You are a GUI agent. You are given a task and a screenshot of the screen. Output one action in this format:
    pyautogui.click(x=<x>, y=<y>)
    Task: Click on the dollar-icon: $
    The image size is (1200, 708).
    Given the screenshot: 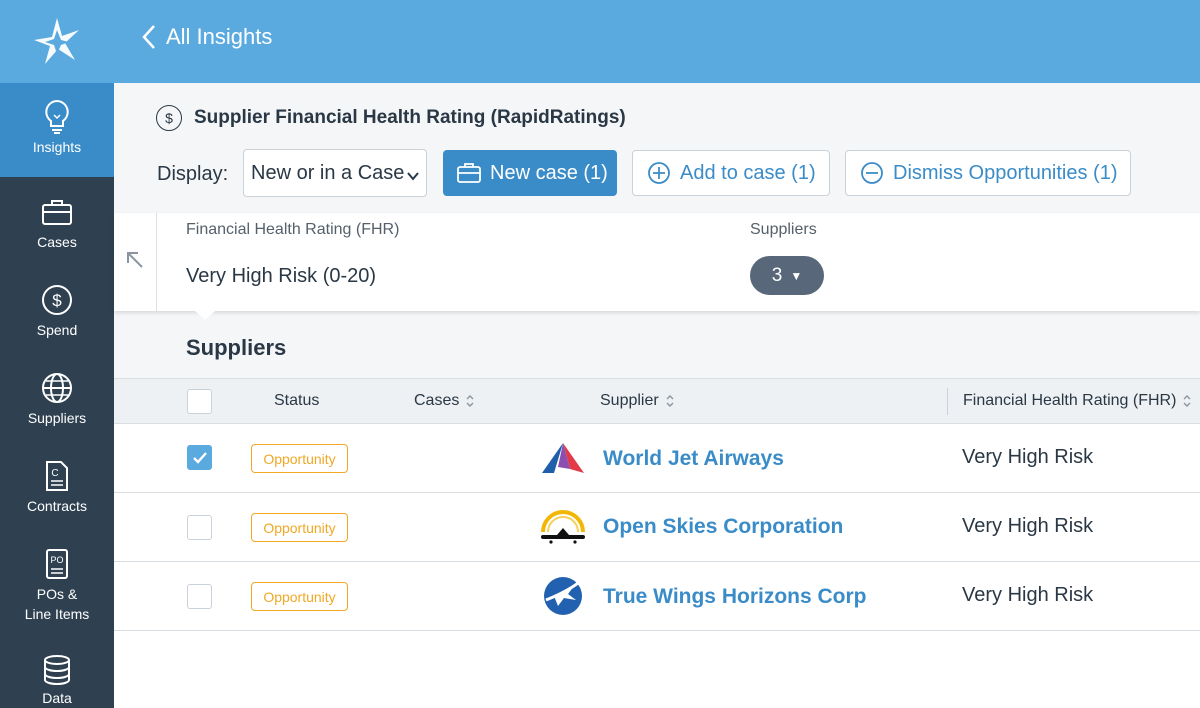 What is the action you would take?
    pyautogui.click(x=57, y=300)
    